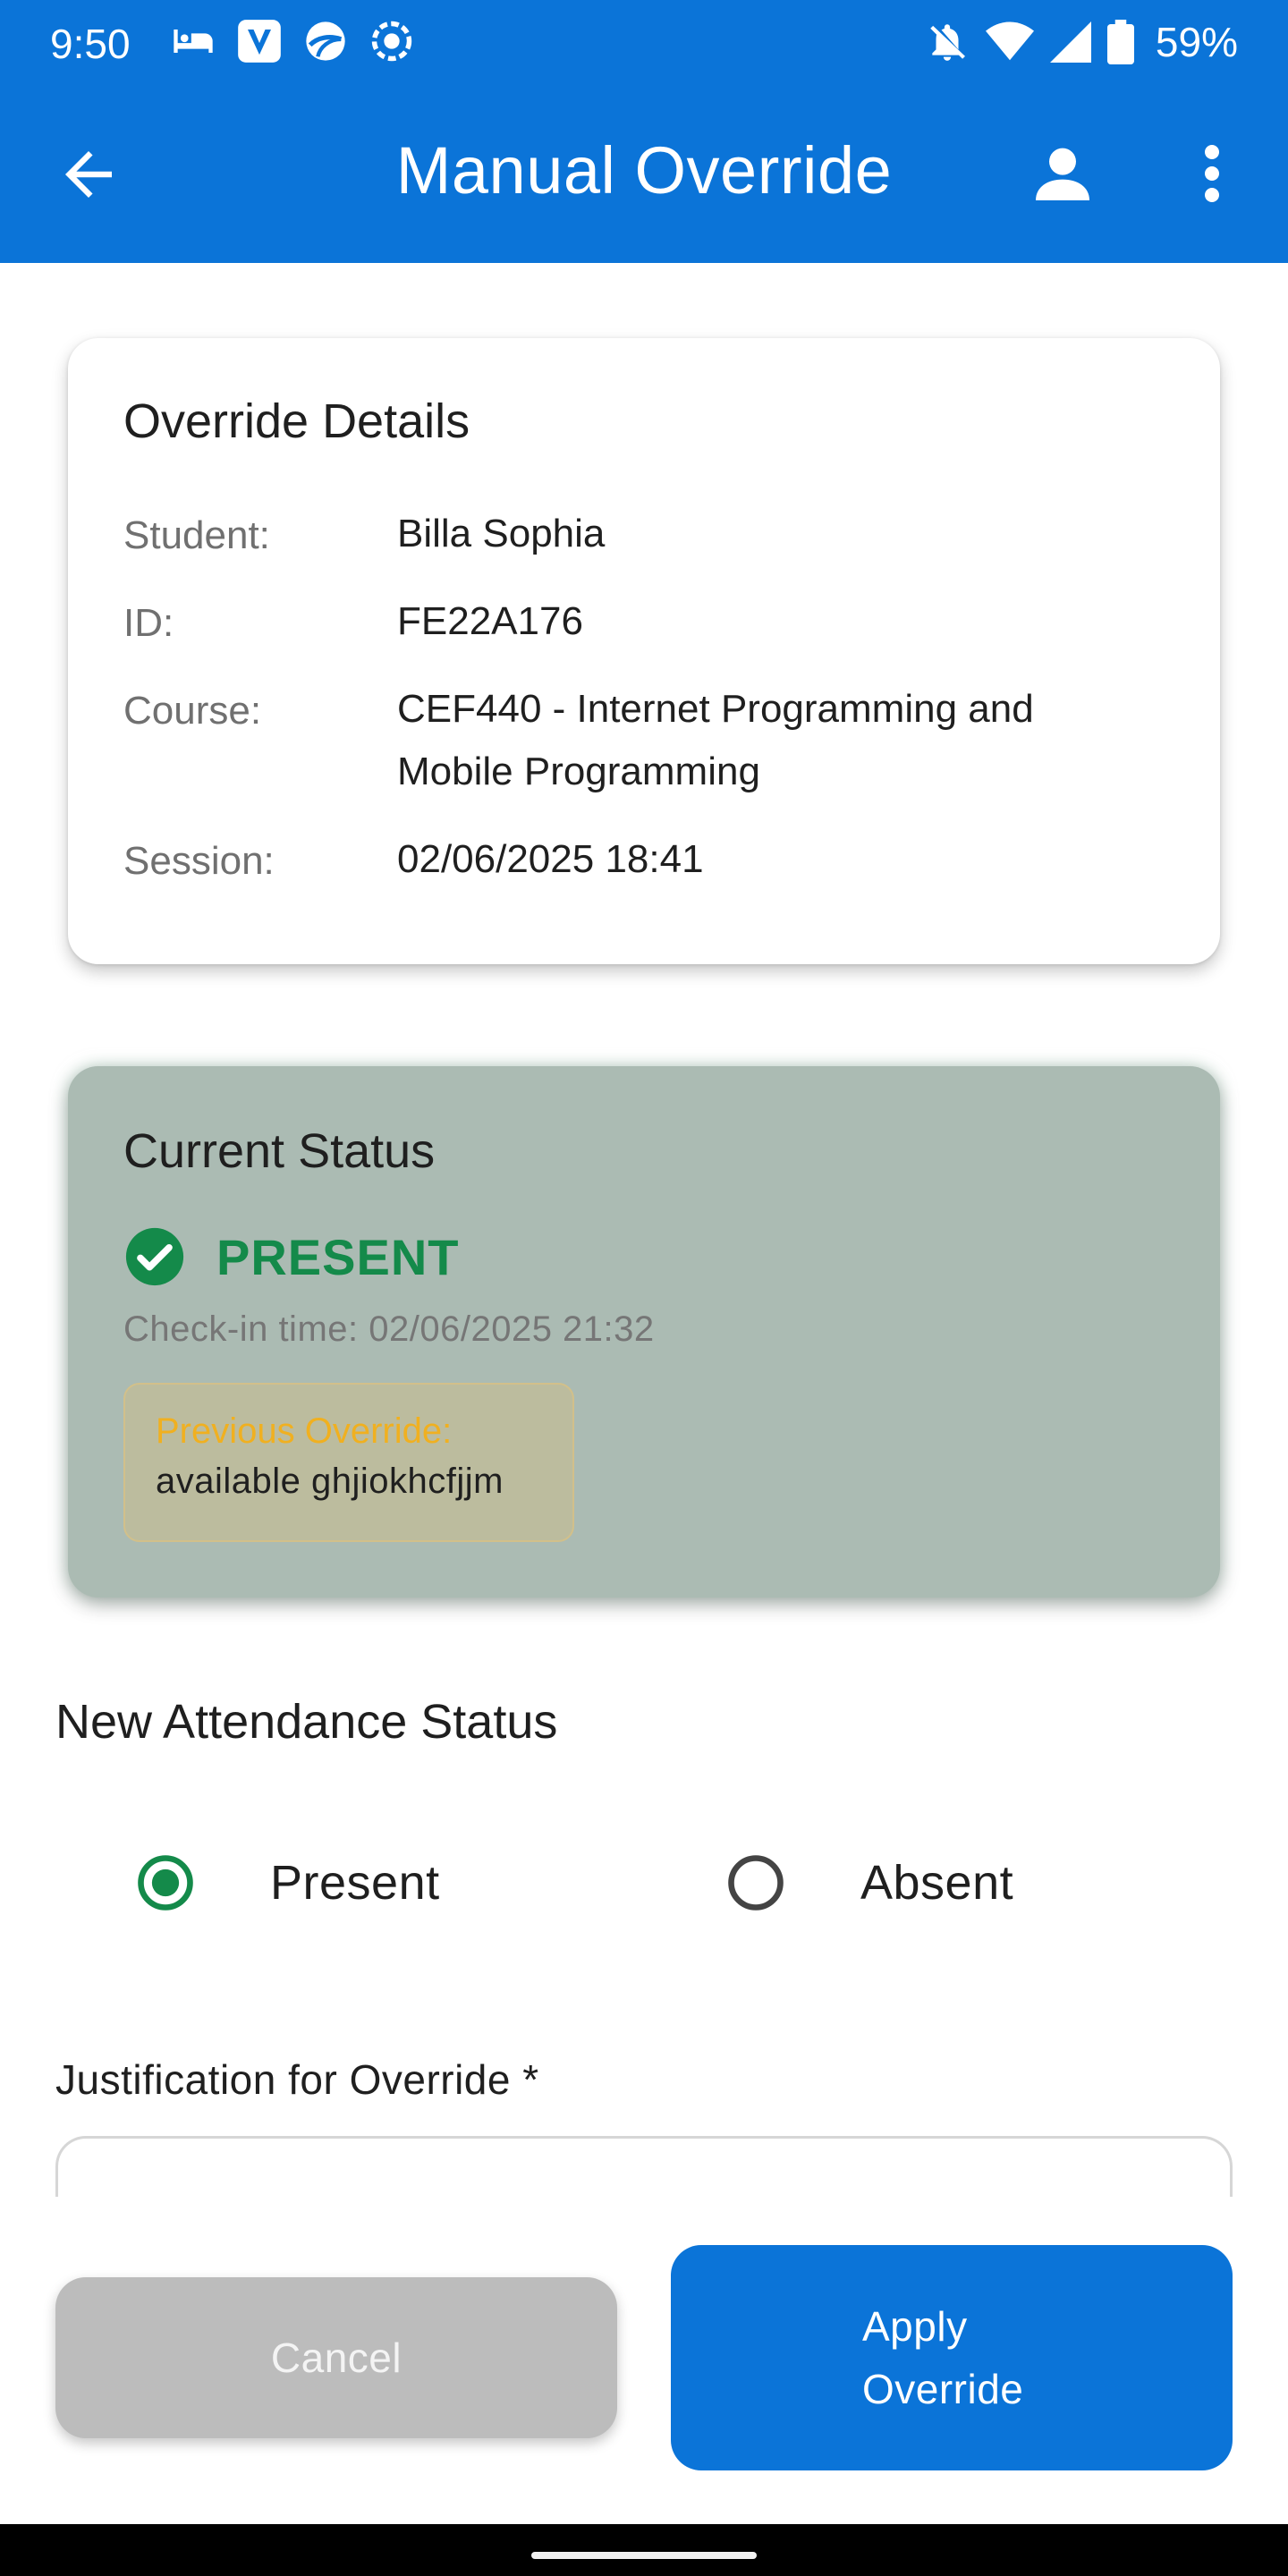  Describe the element at coordinates (644, 174) in the screenshot. I see `app-bar: Manual Override` at that location.